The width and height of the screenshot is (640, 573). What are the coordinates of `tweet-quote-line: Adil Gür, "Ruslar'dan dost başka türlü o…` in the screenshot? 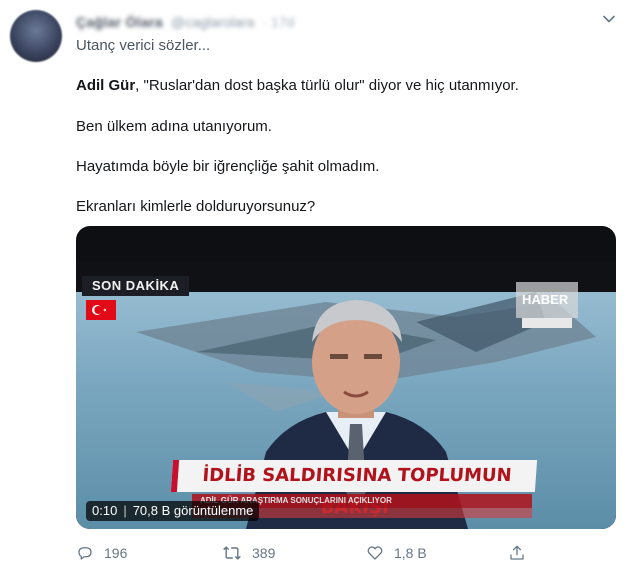 It's located at (297, 86).